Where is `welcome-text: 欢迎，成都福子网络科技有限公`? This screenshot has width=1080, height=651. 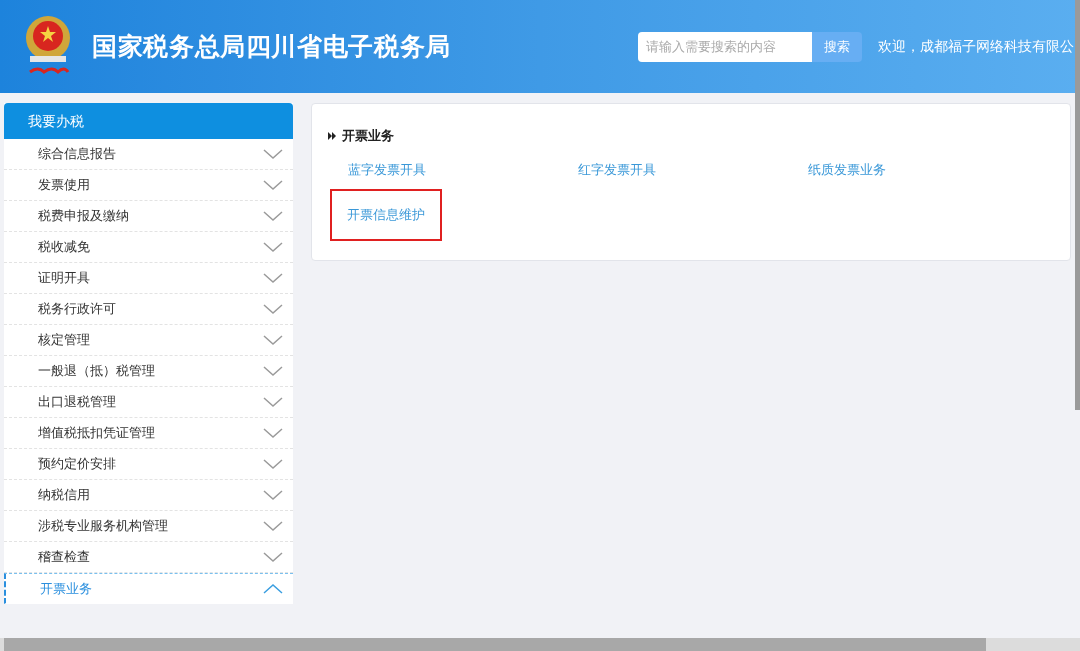
welcome-text: 欢迎，成都福子网络科技有限公 is located at coordinates (976, 46).